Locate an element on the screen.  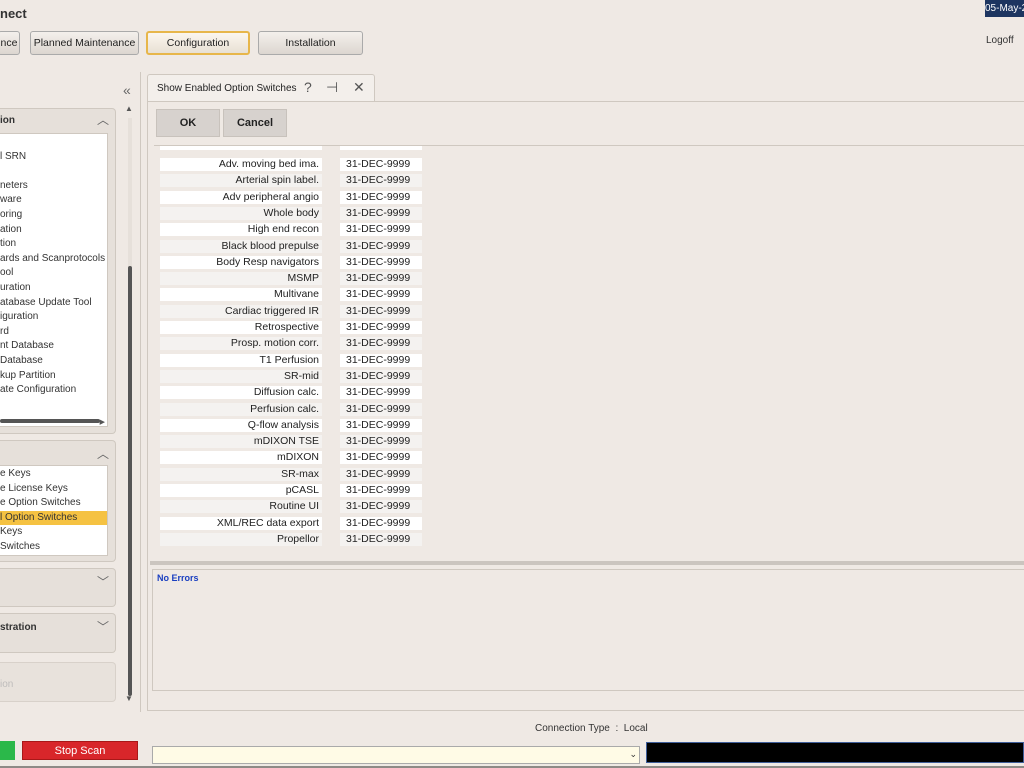
list-item: ool is located at coordinates (53, 273).